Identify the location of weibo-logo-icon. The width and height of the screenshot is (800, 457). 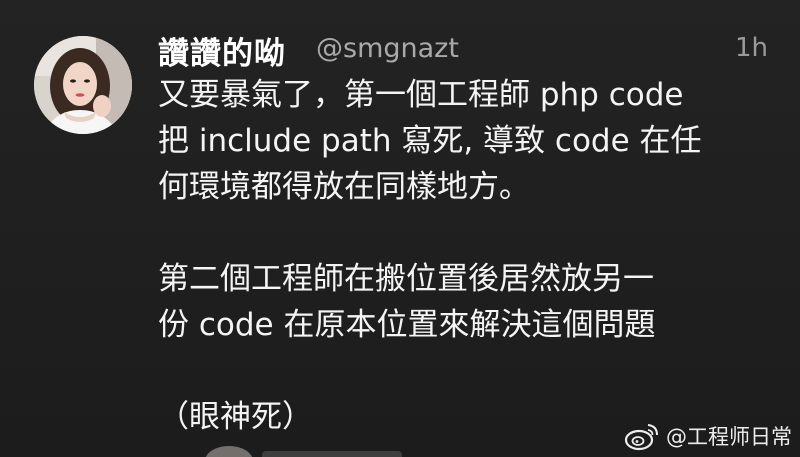
(641, 437).